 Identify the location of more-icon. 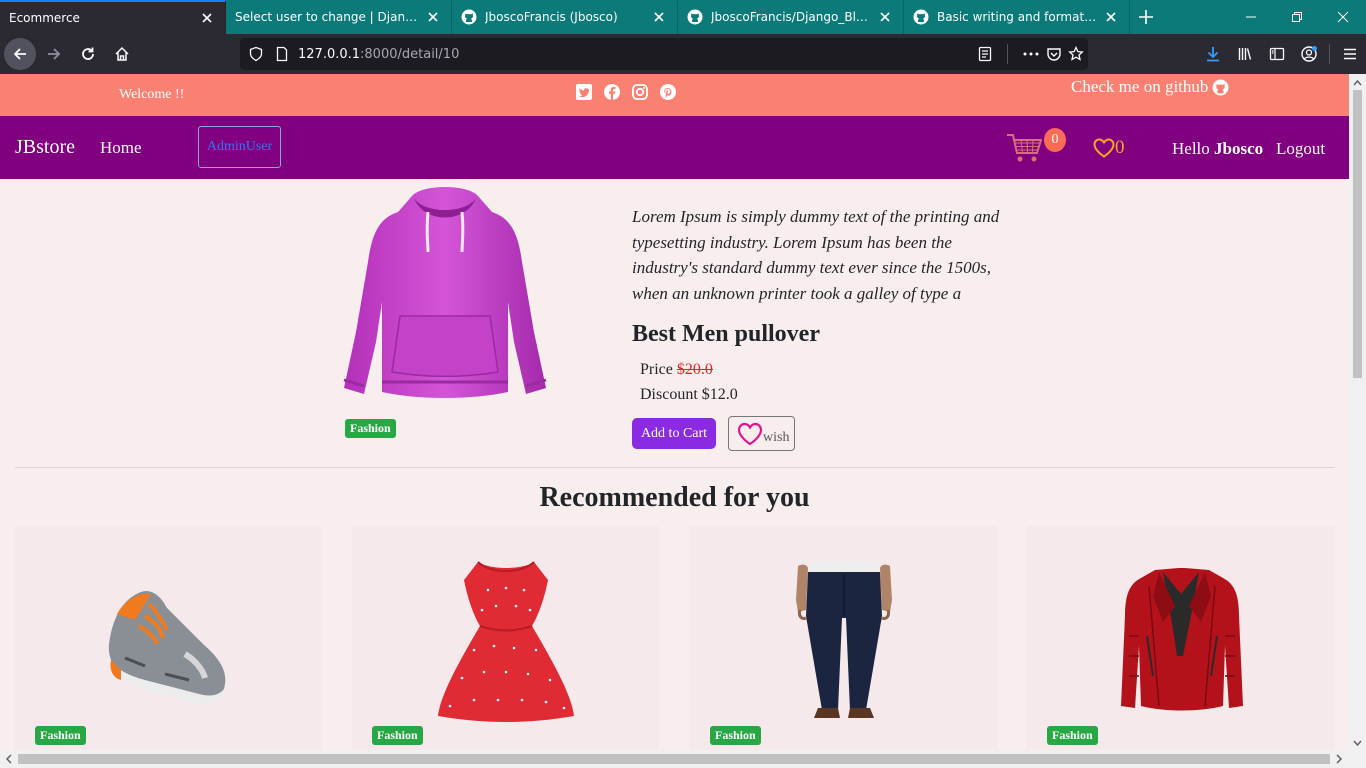
(1031, 54).